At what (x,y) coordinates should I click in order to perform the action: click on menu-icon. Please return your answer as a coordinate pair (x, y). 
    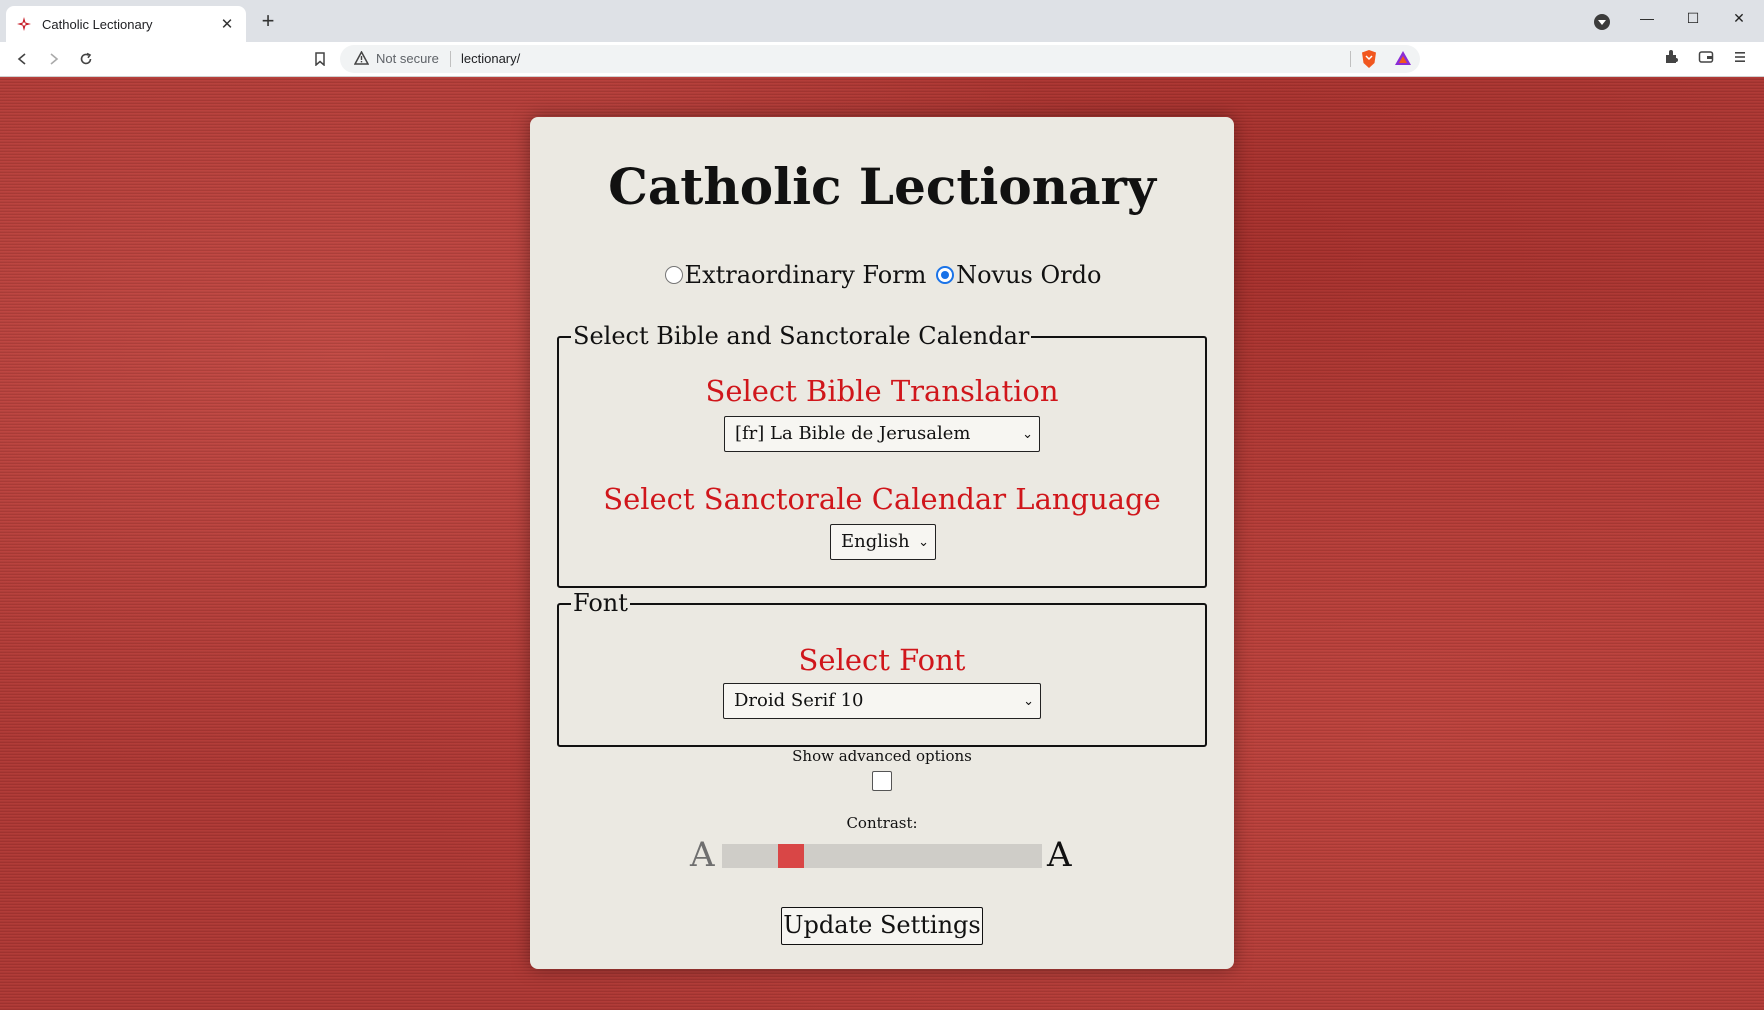
    Looking at the image, I should click on (1740, 59).